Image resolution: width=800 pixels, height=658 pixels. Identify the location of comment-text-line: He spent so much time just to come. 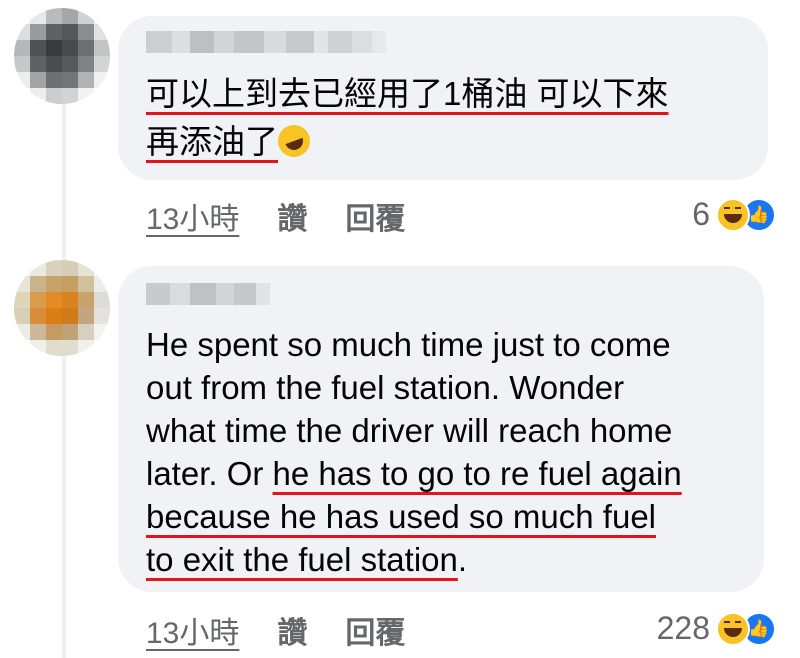
(408, 344).